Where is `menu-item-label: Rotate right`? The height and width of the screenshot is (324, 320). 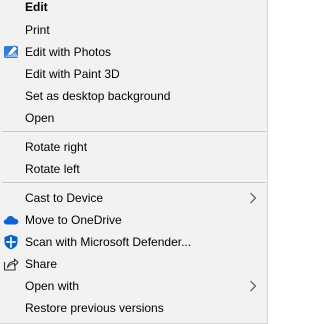 menu-item-label: Rotate right is located at coordinates (56, 147).